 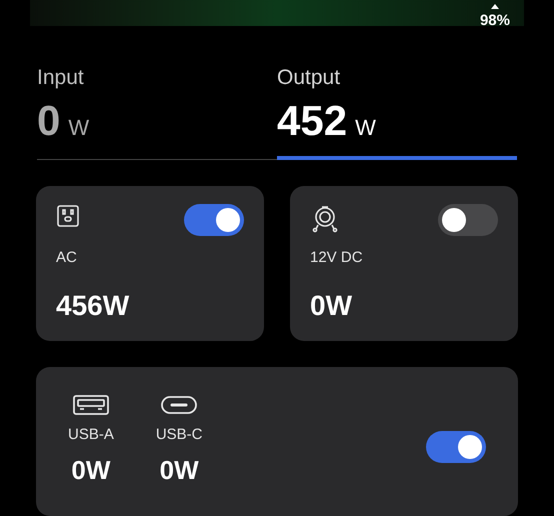 I want to click on usb-port-icon, so click(x=90, y=405).